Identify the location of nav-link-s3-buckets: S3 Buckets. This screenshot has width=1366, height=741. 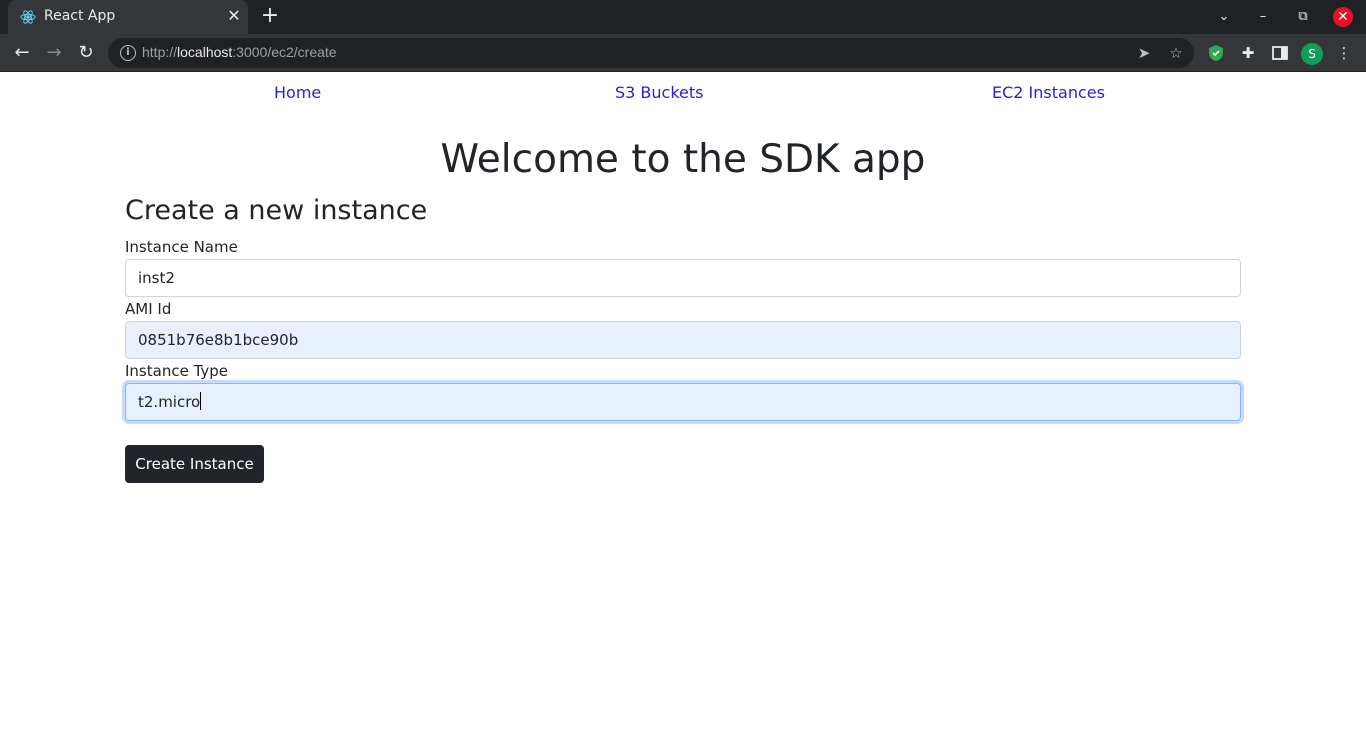
(659, 92).